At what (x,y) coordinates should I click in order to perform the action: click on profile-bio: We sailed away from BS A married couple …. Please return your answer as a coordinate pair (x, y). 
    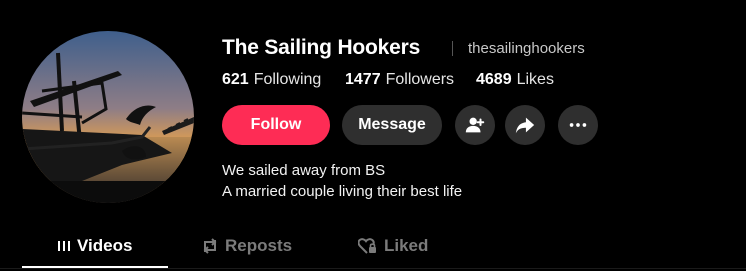
    Looking at the image, I should click on (342, 181).